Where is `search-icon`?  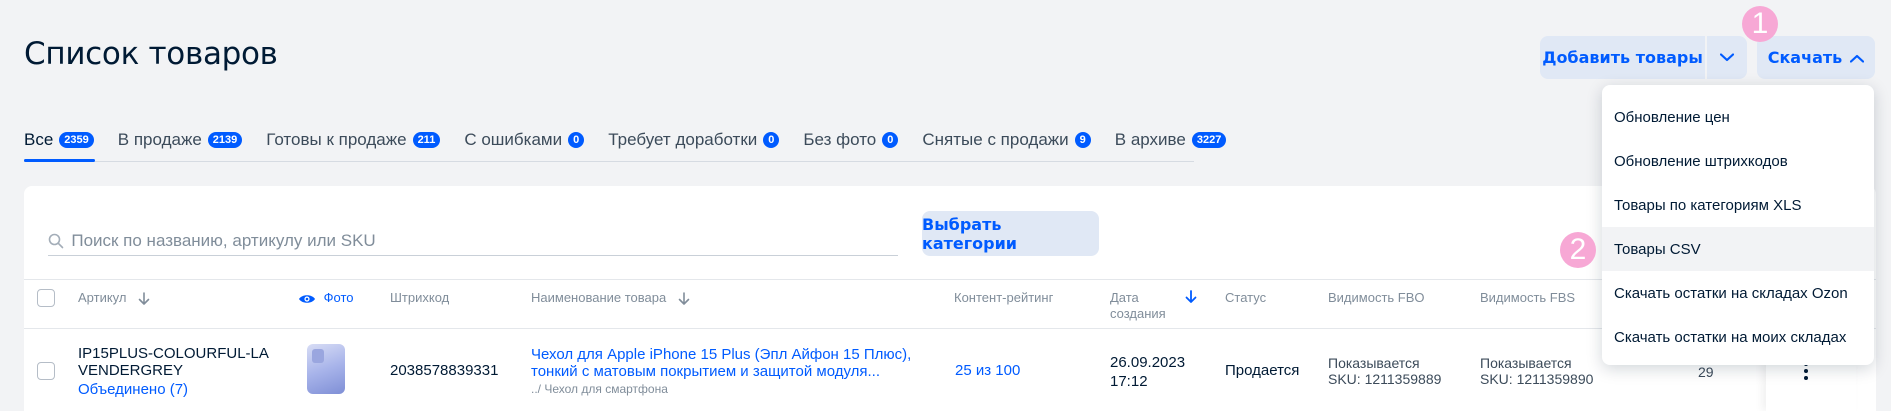
search-icon is located at coordinates (59, 241).